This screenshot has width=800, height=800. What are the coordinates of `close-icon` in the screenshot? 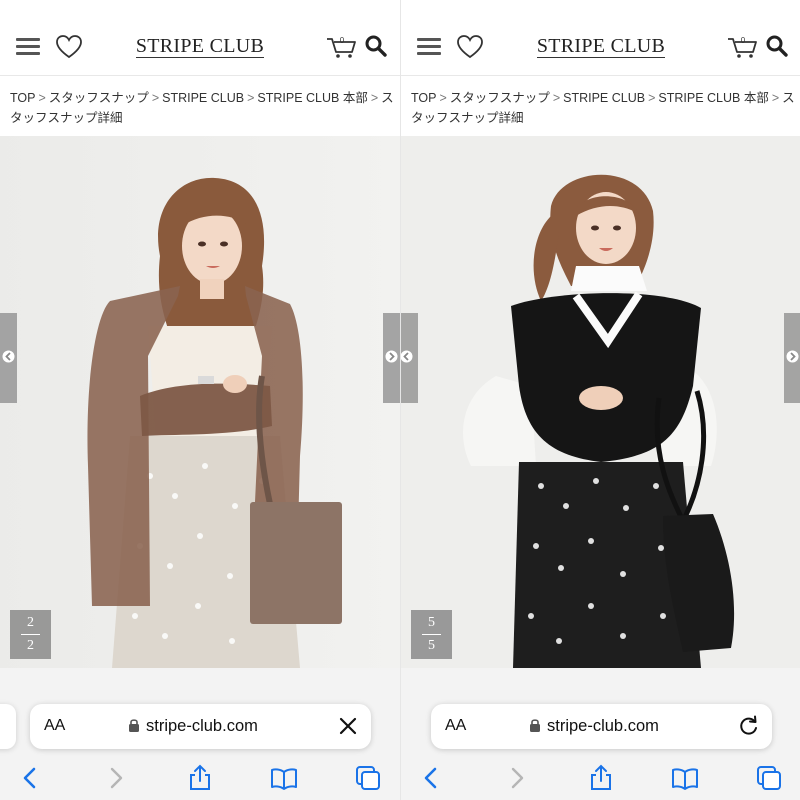 It's located at (348, 726).